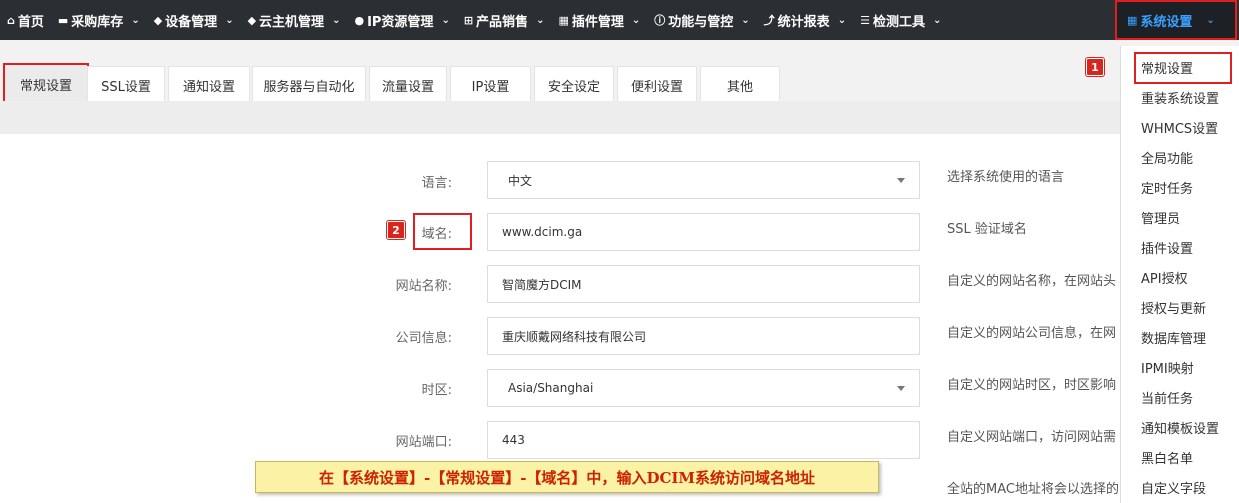  Describe the element at coordinates (11, 20) in the screenshot. I see `home-icon: ⌂` at that location.